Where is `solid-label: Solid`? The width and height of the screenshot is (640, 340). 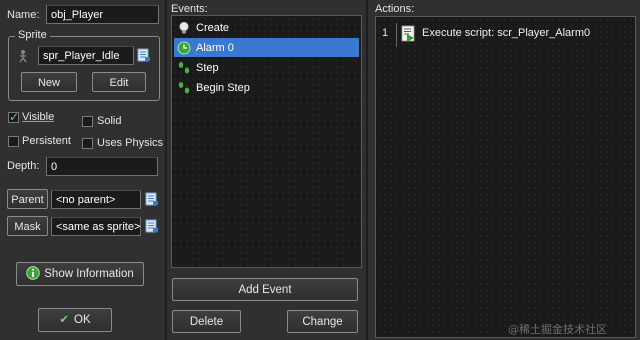
solid-label: Solid is located at coordinates (109, 121).